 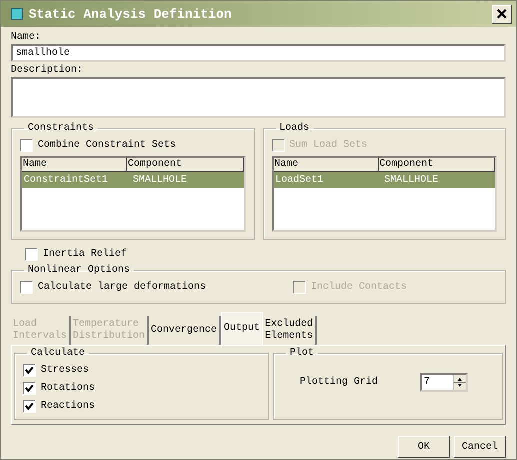 What do you see at coordinates (61, 128) in the screenshot?
I see `group-title: Constraints` at bounding box center [61, 128].